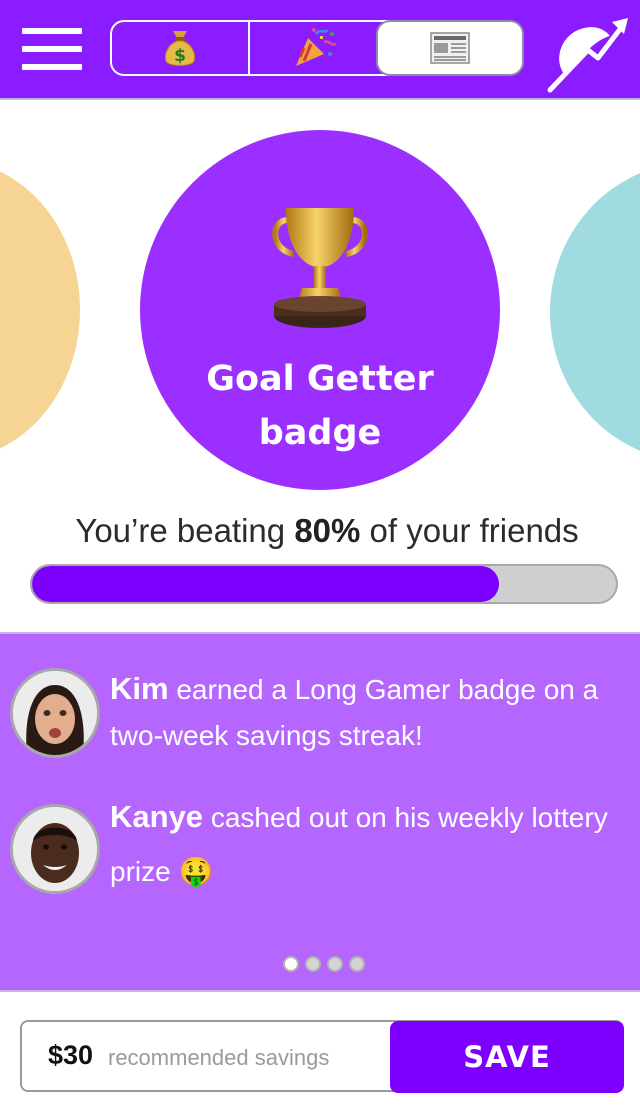  I want to click on money-bag-icon: $, so click(180, 48).